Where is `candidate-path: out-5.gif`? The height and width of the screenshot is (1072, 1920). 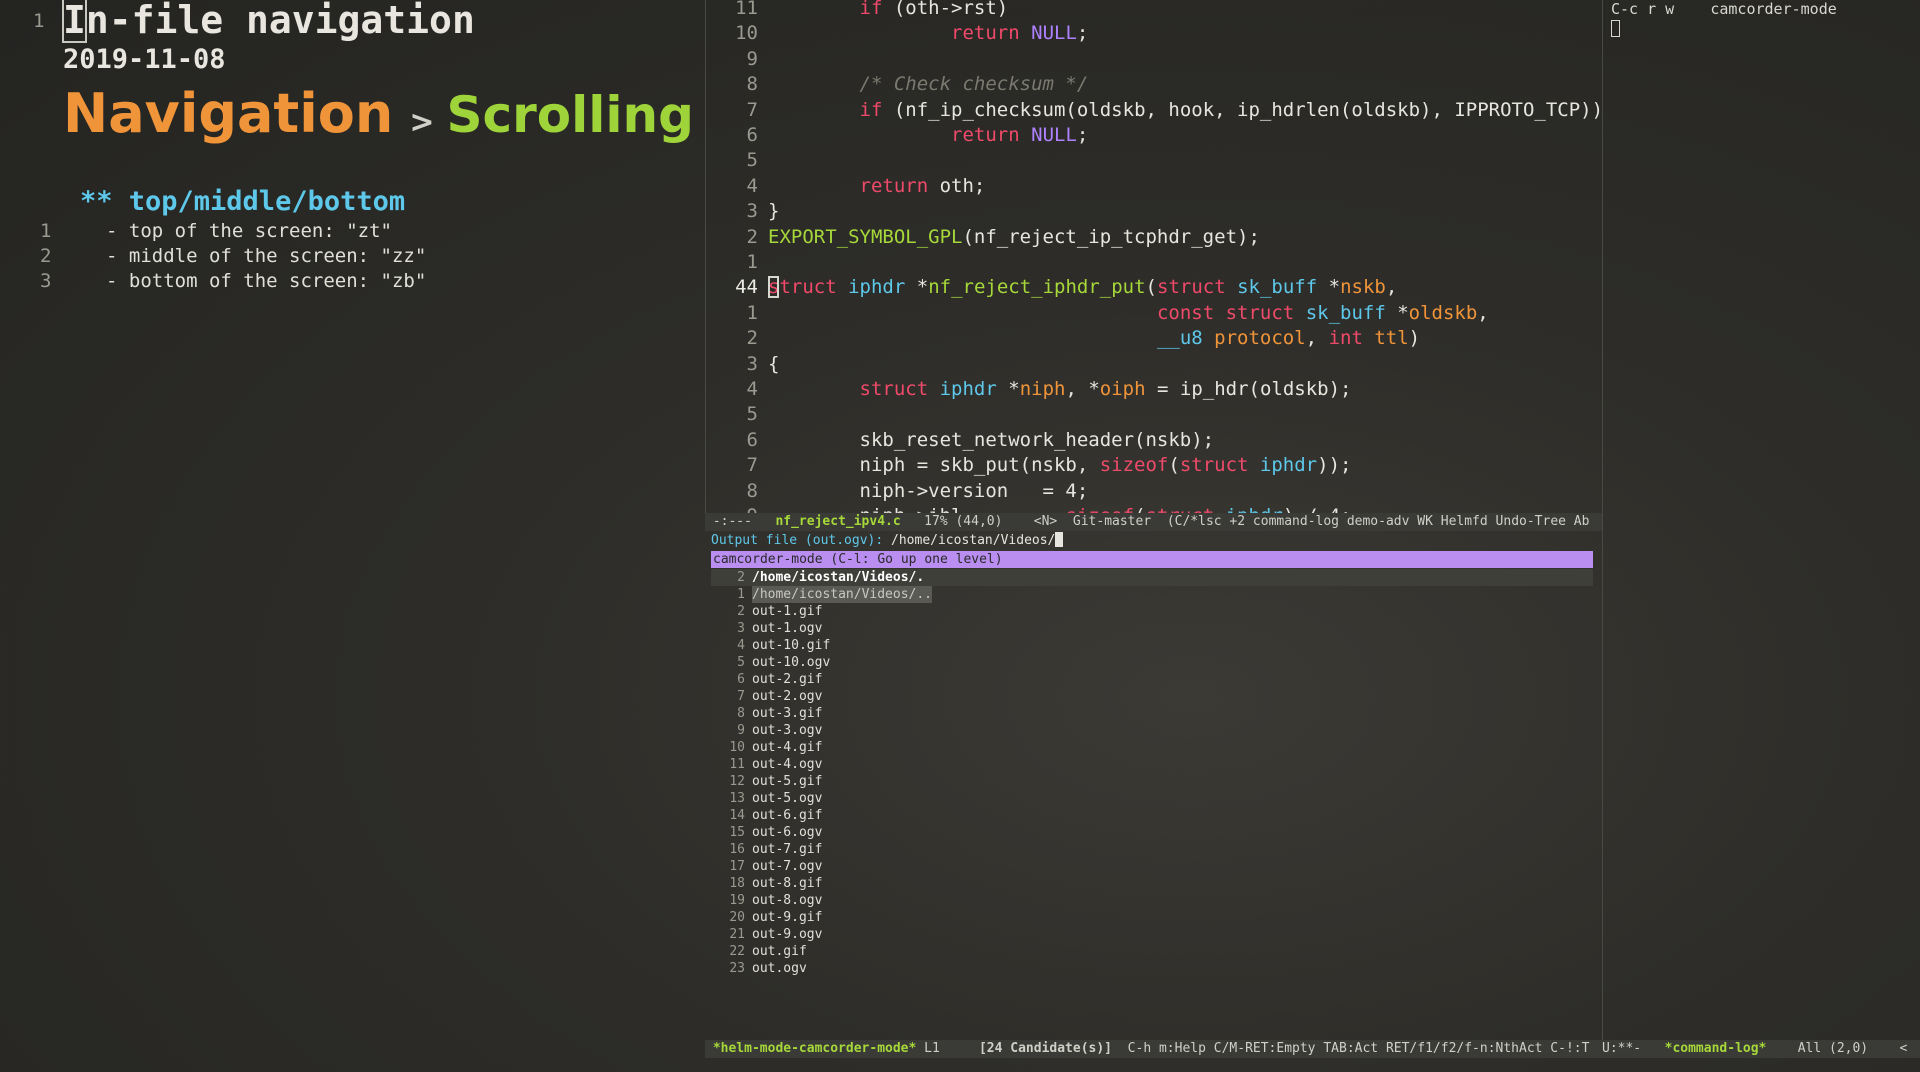 candidate-path: out-5.gif is located at coordinates (787, 781).